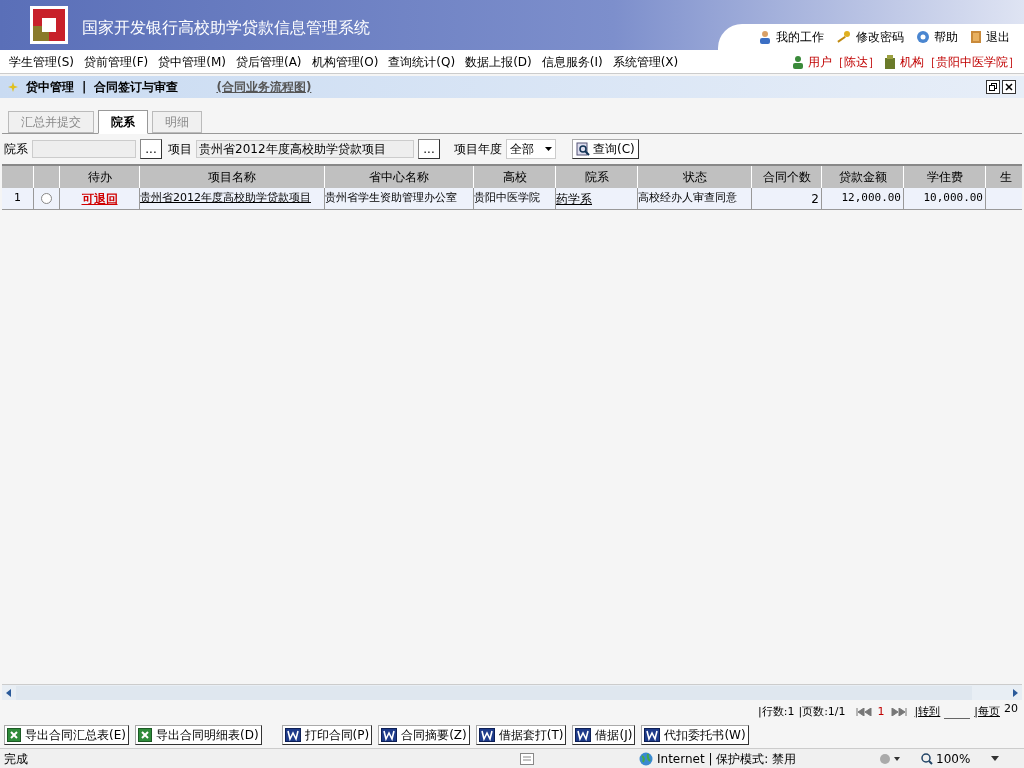  Describe the element at coordinates (268, 61) in the screenshot. I see `menu-item: 贷后管理(A)` at that location.